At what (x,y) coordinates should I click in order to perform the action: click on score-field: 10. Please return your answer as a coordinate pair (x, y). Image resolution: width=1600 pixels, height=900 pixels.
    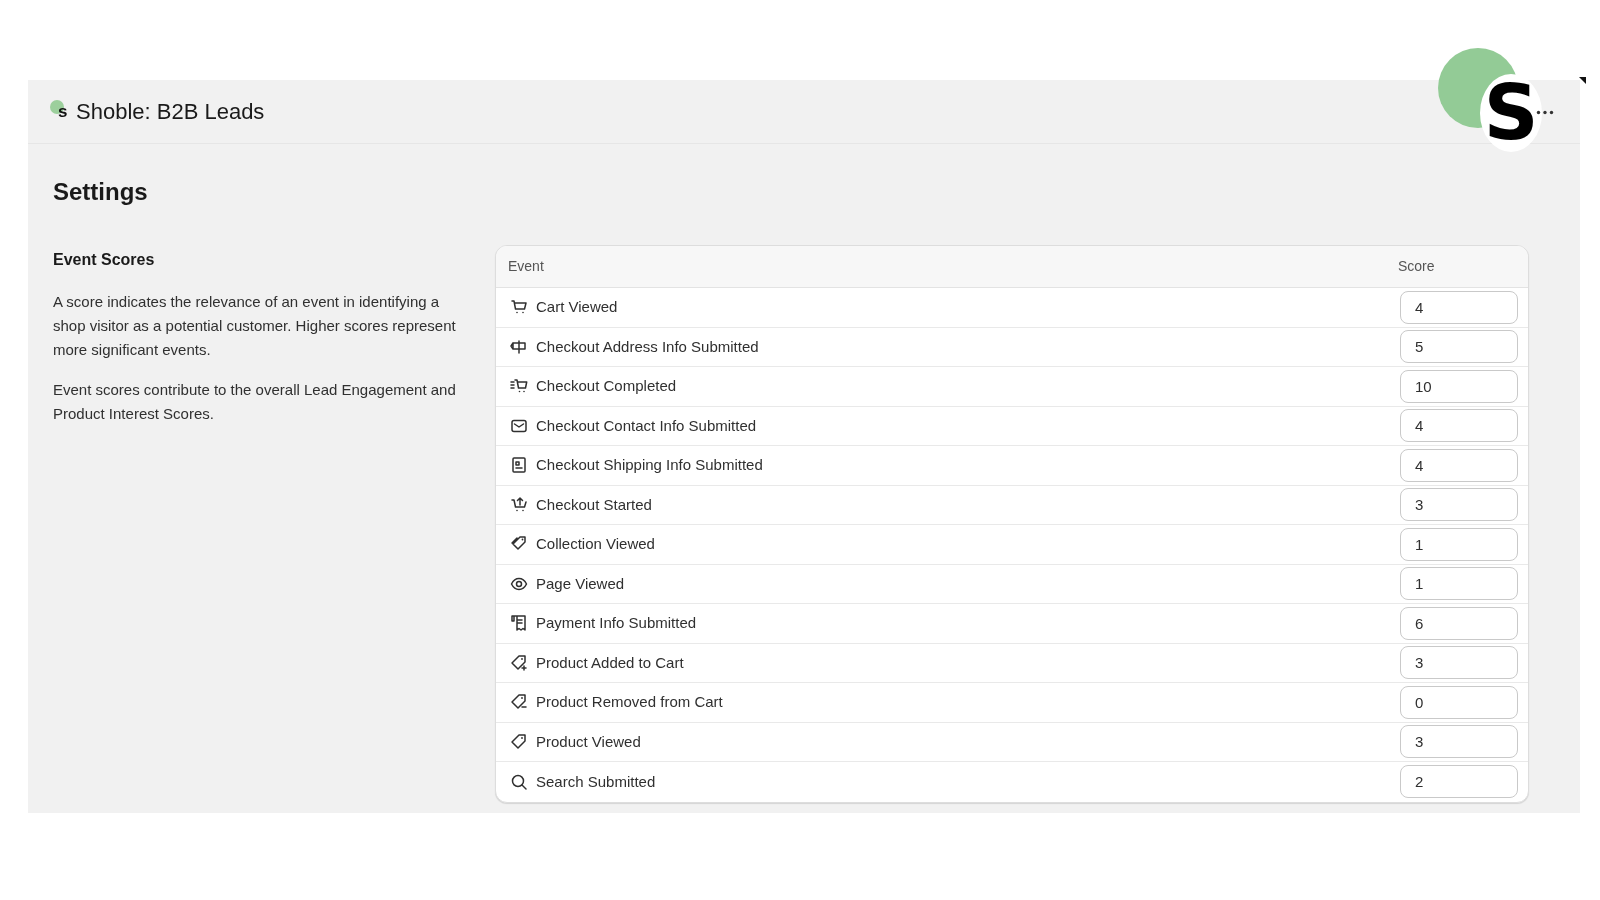
    Looking at the image, I should click on (1459, 386).